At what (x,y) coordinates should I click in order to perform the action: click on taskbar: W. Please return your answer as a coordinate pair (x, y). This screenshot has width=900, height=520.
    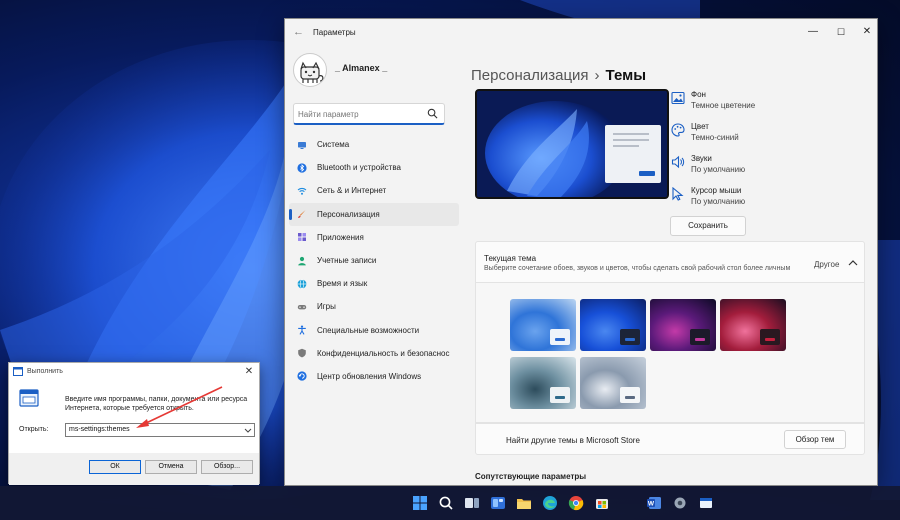
    Looking at the image, I should click on (450, 503).